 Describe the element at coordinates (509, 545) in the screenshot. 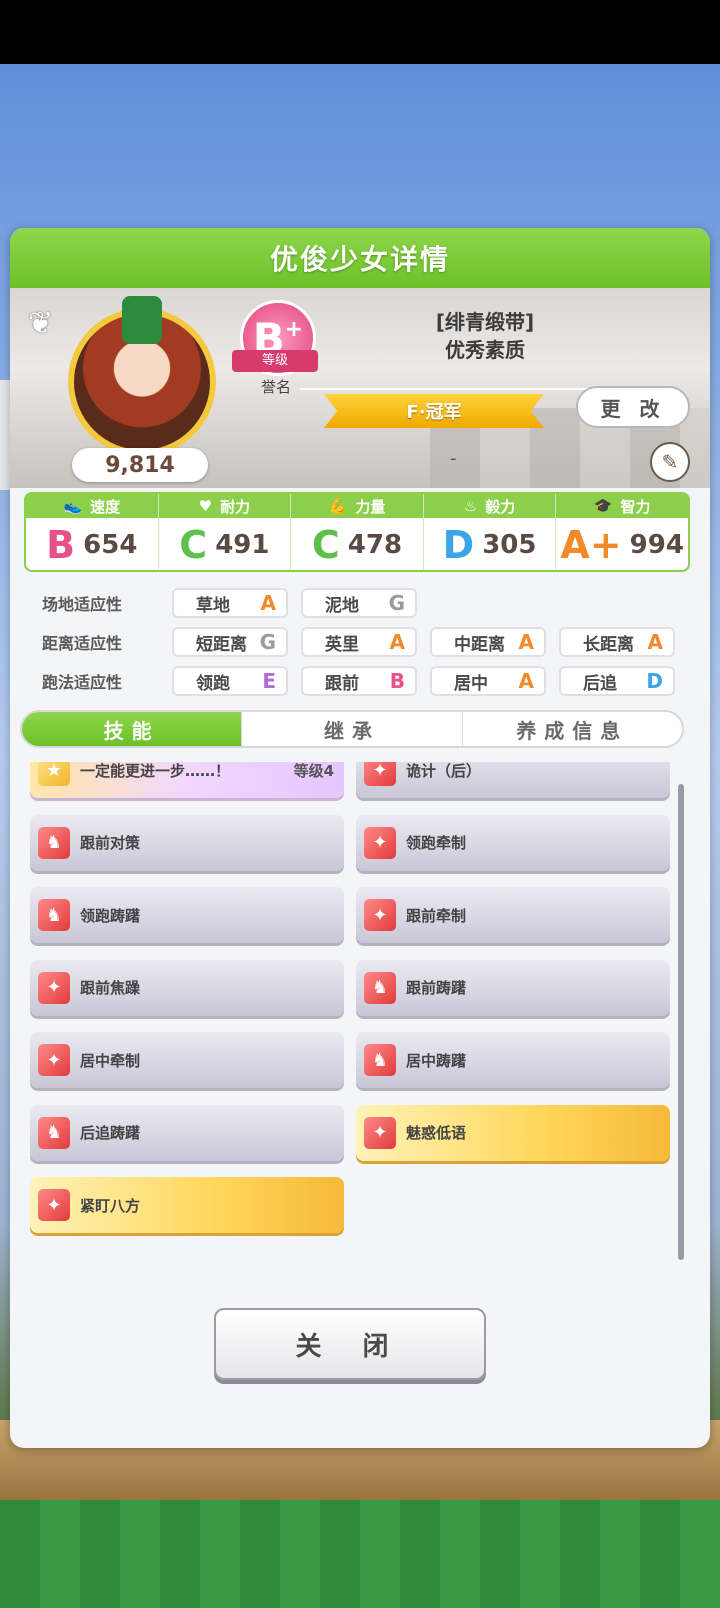

I see `stat-value: 305` at that location.